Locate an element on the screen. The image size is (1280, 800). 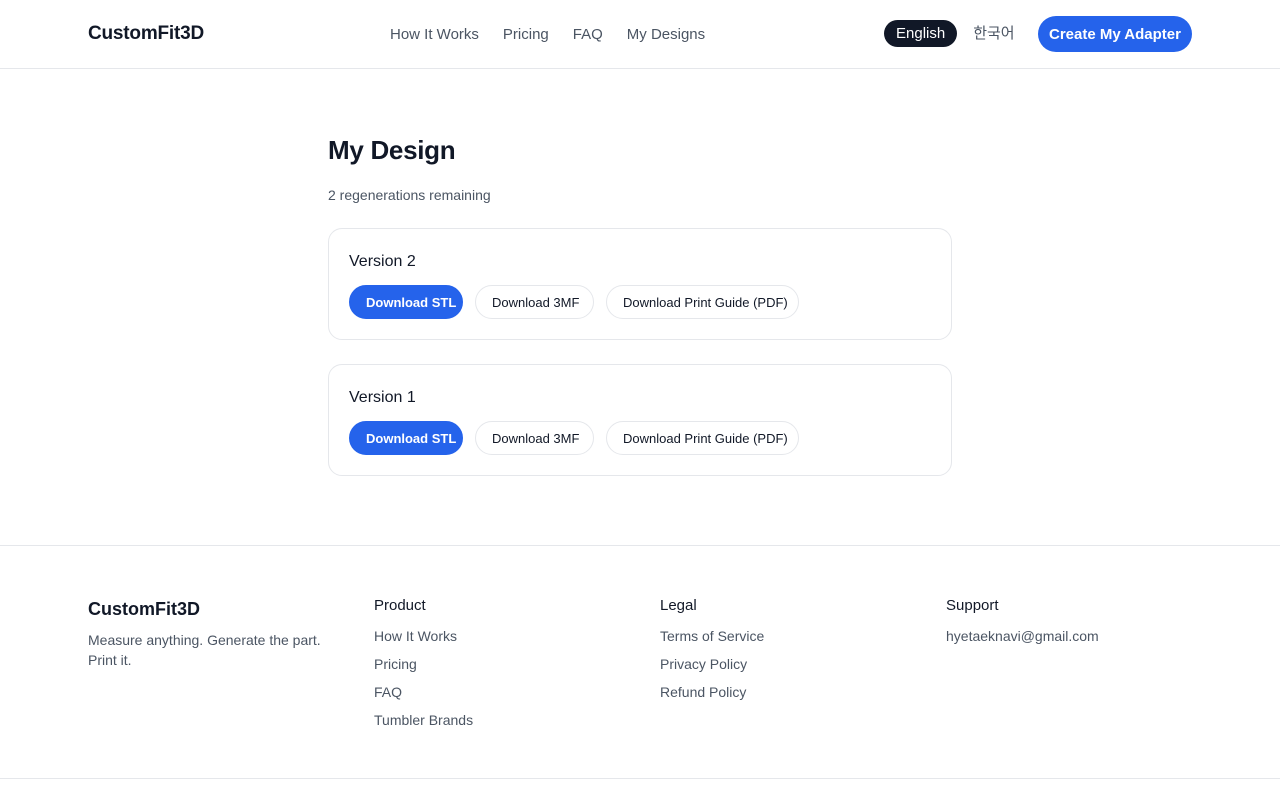
version-title: Version 2 is located at coordinates (382, 261).